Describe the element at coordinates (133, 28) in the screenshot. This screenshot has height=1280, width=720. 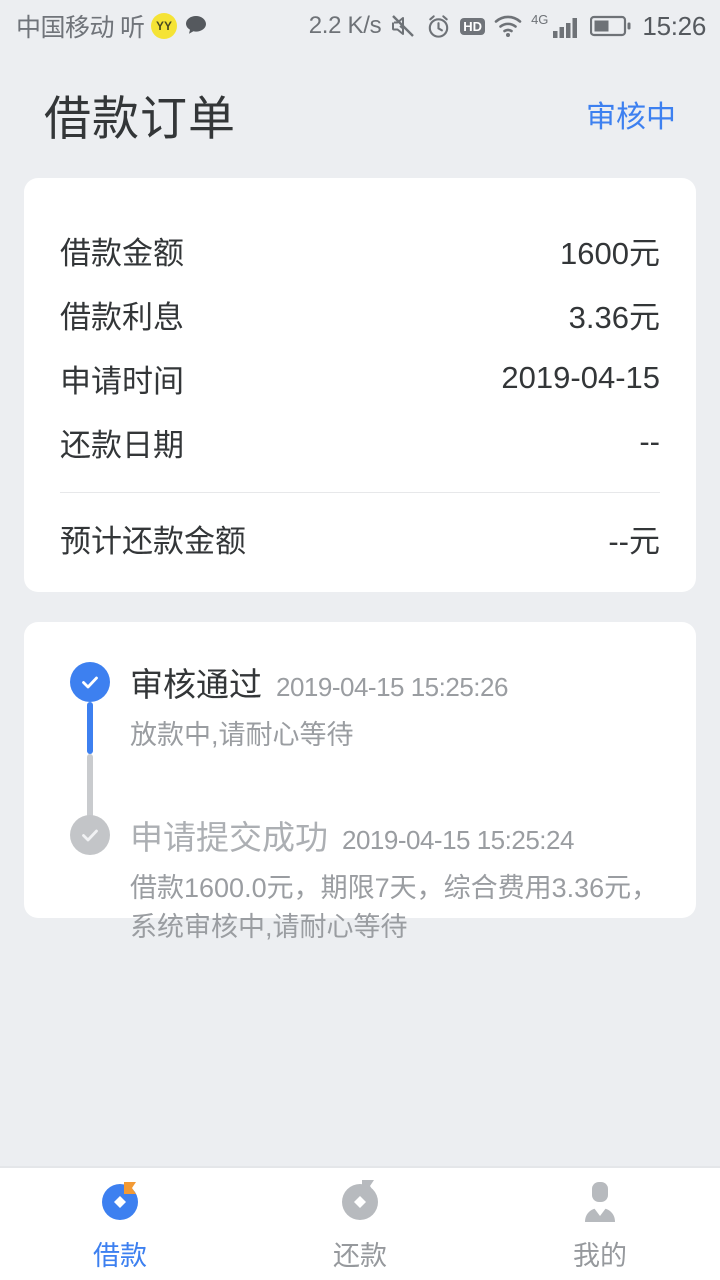
I see `ting-label: 听` at that location.